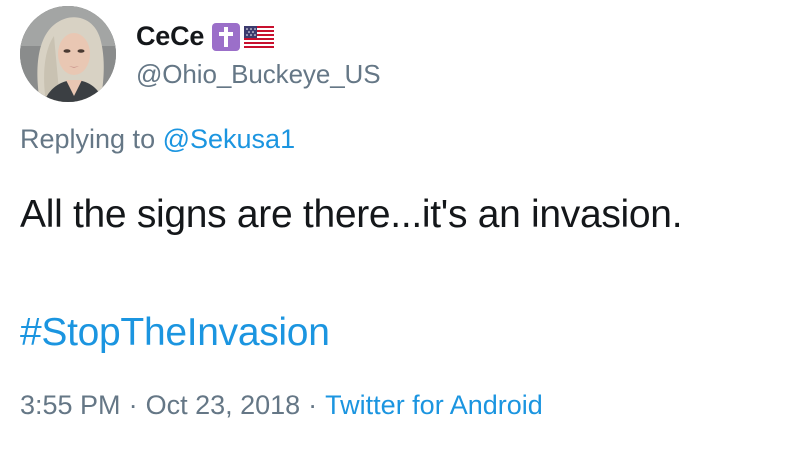  I want to click on tweet-header: CeCe @Ohio_Buckeye_US, so click(200, 54).